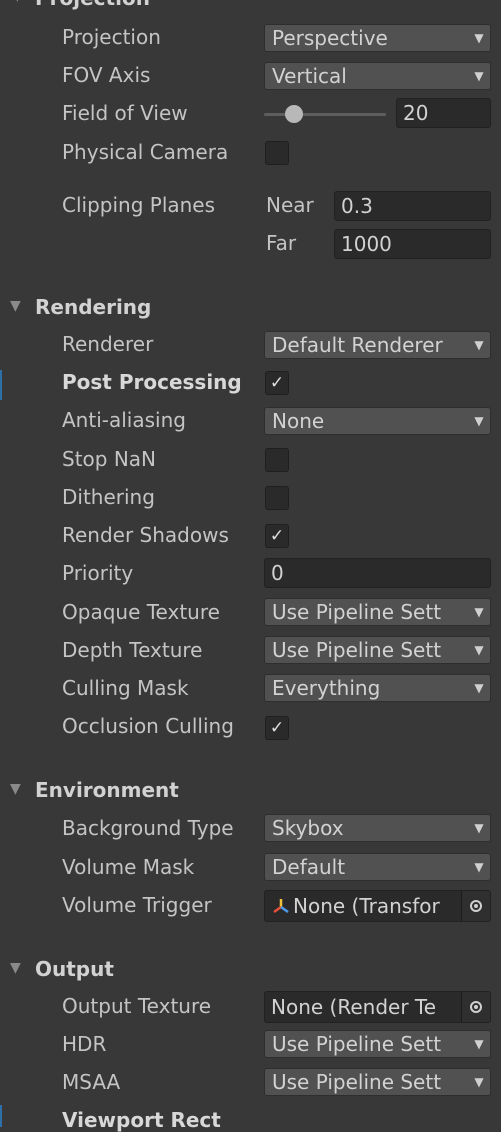  I want to click on projection-label: Projection, so click(111, 37).